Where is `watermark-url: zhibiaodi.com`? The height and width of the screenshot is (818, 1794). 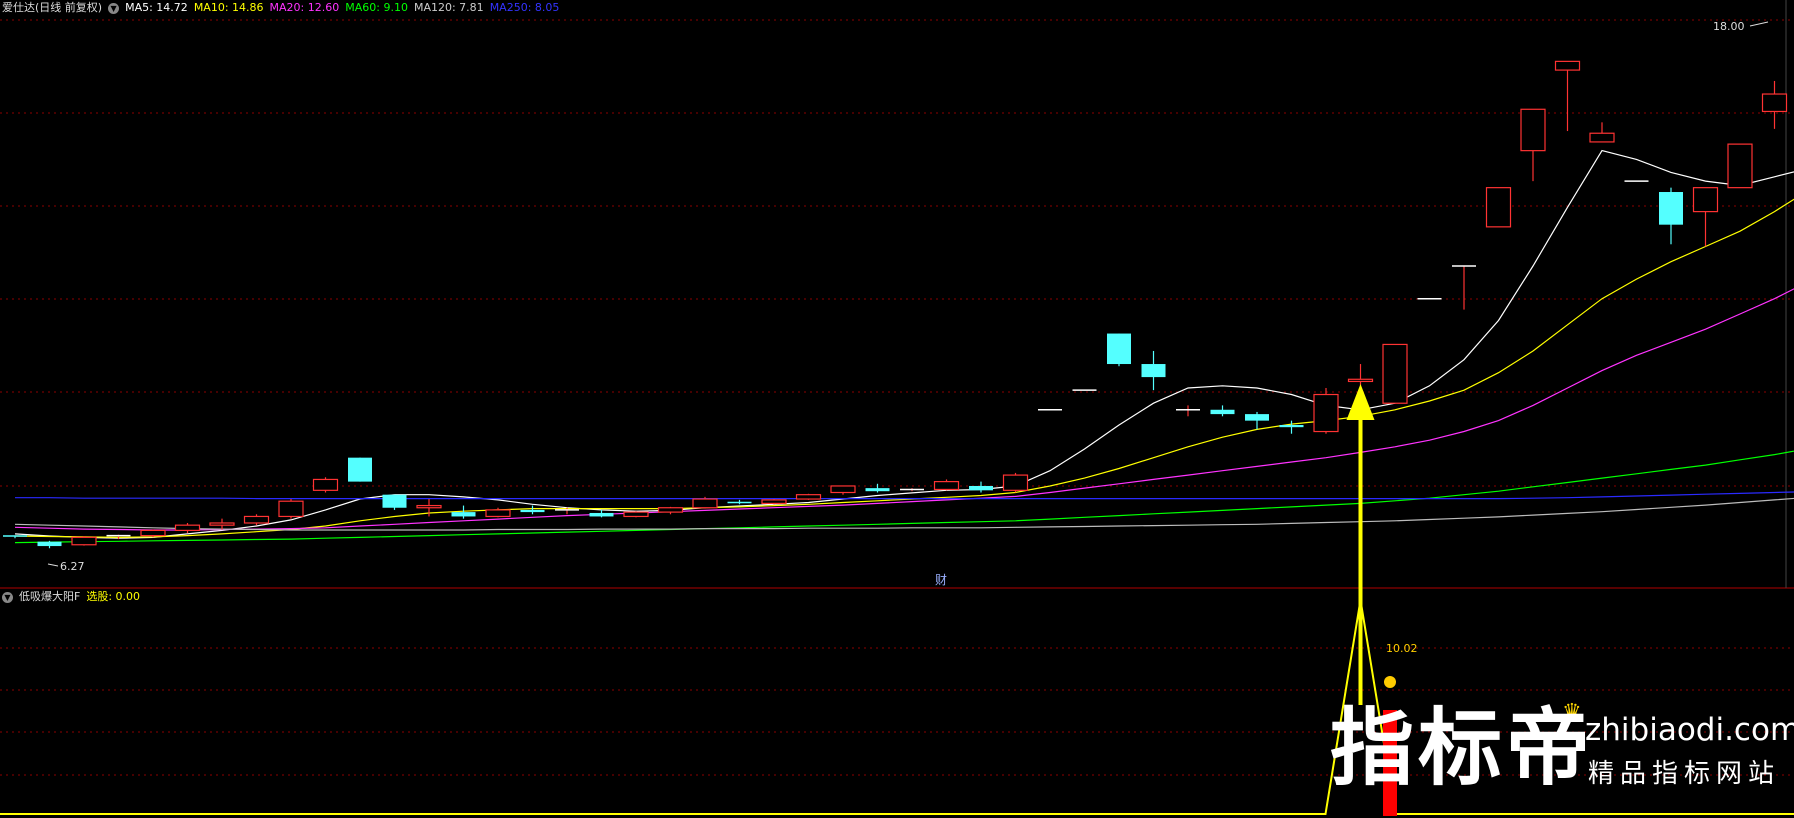 watermark-url: zhibiaodi.com is located at coordinates (1689, 730).